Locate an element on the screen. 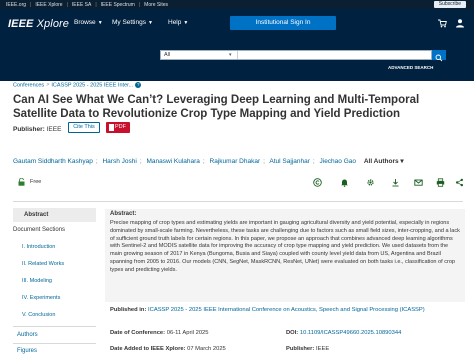 The image size is (474, 360). search-icon is located at coordinates (439, 58).